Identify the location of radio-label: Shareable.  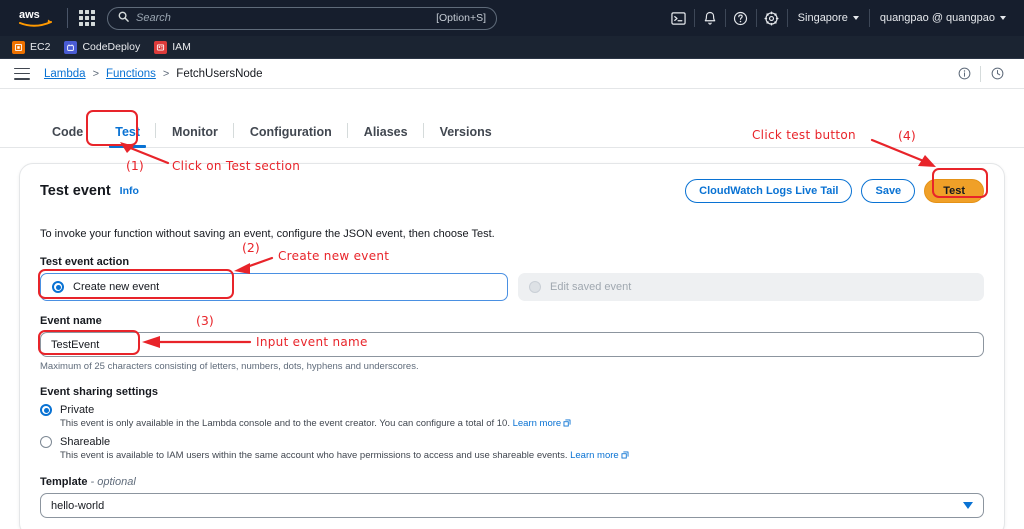
(85, 442).